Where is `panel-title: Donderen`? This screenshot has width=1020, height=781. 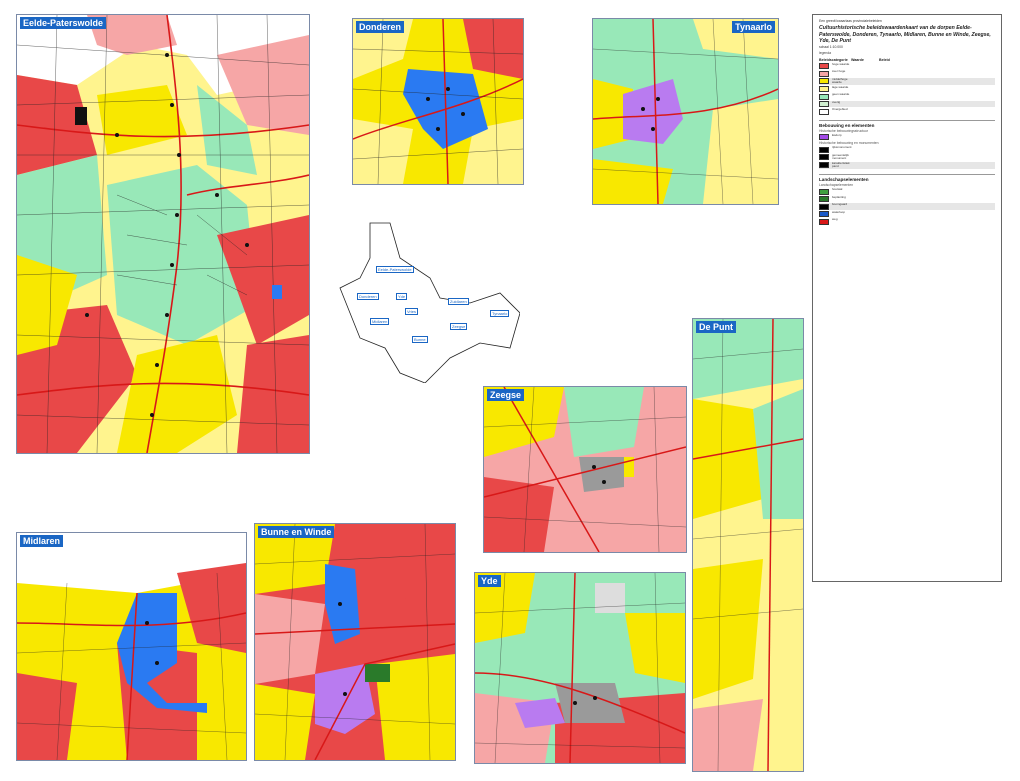
panel-title: Donderen is located at coordinates (380, 27).